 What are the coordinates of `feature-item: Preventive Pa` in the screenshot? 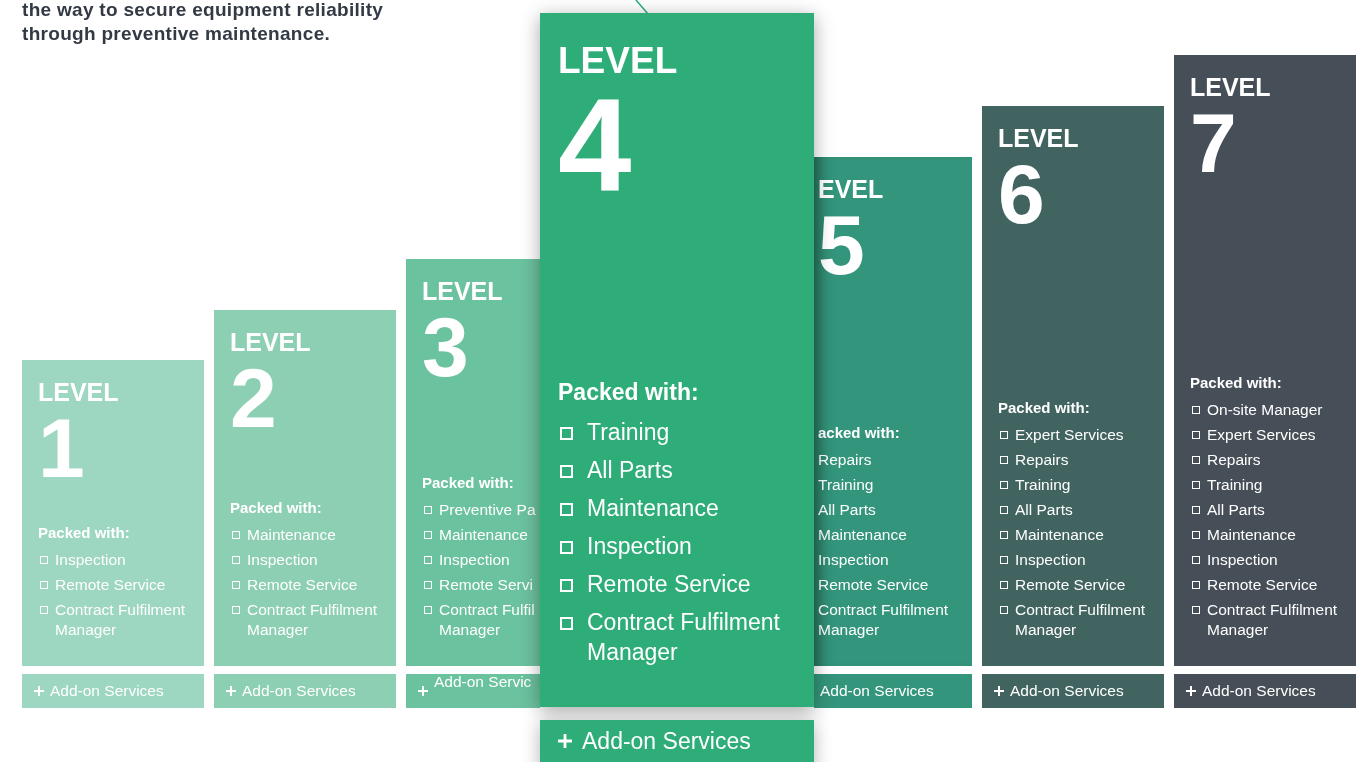 It's located at (487, 510).